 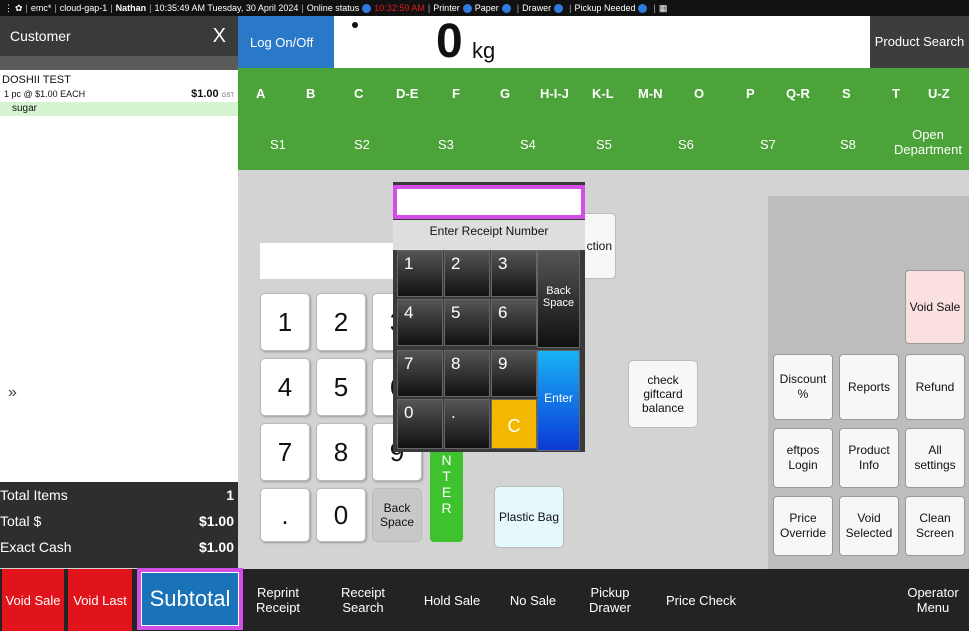 What do you see at coordinates (896, 93) in the screenshot?
I see `alpha-key: T` at bounding box center [896, 93].